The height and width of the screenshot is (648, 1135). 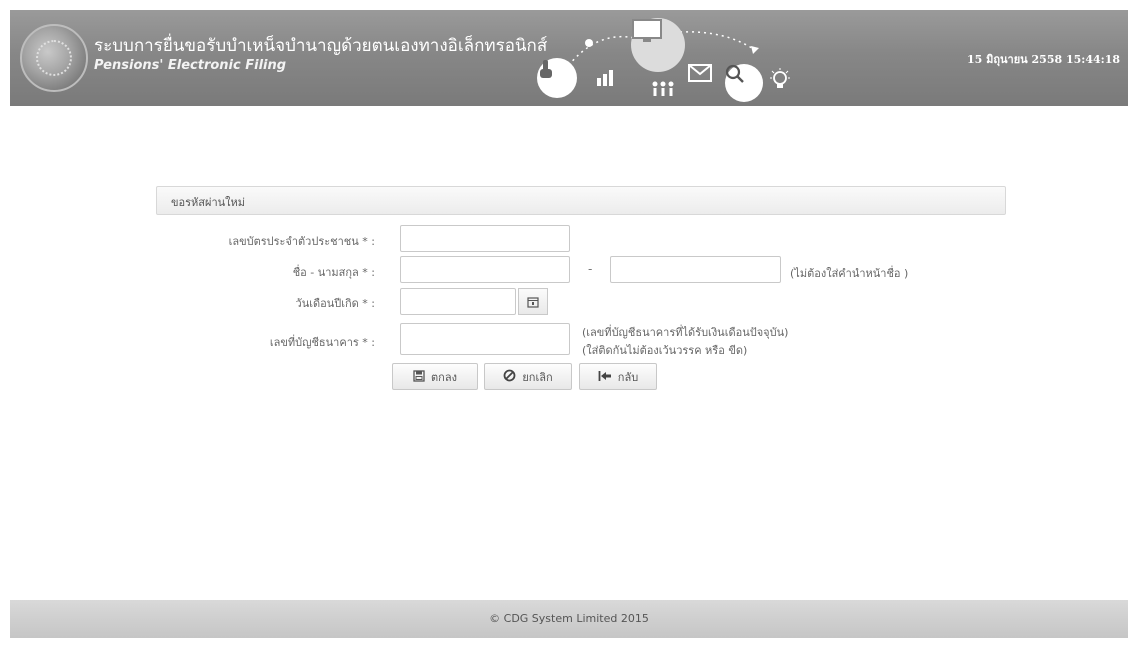 I want to click on calendar-icon, so click(x=533, y=302).